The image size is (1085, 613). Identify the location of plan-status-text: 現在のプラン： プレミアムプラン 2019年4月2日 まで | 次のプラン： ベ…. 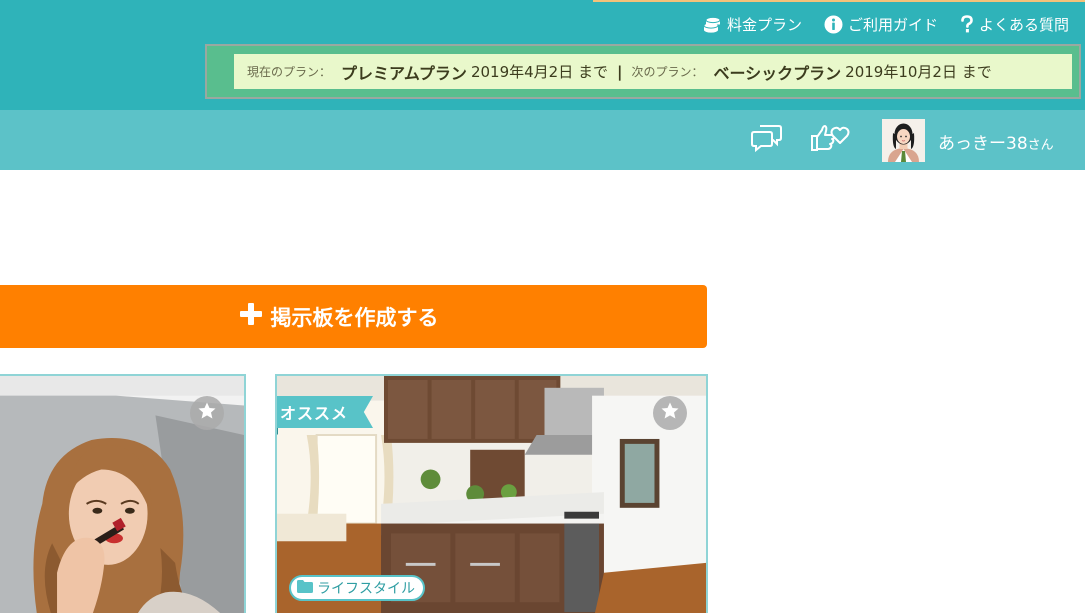
(653, 71).